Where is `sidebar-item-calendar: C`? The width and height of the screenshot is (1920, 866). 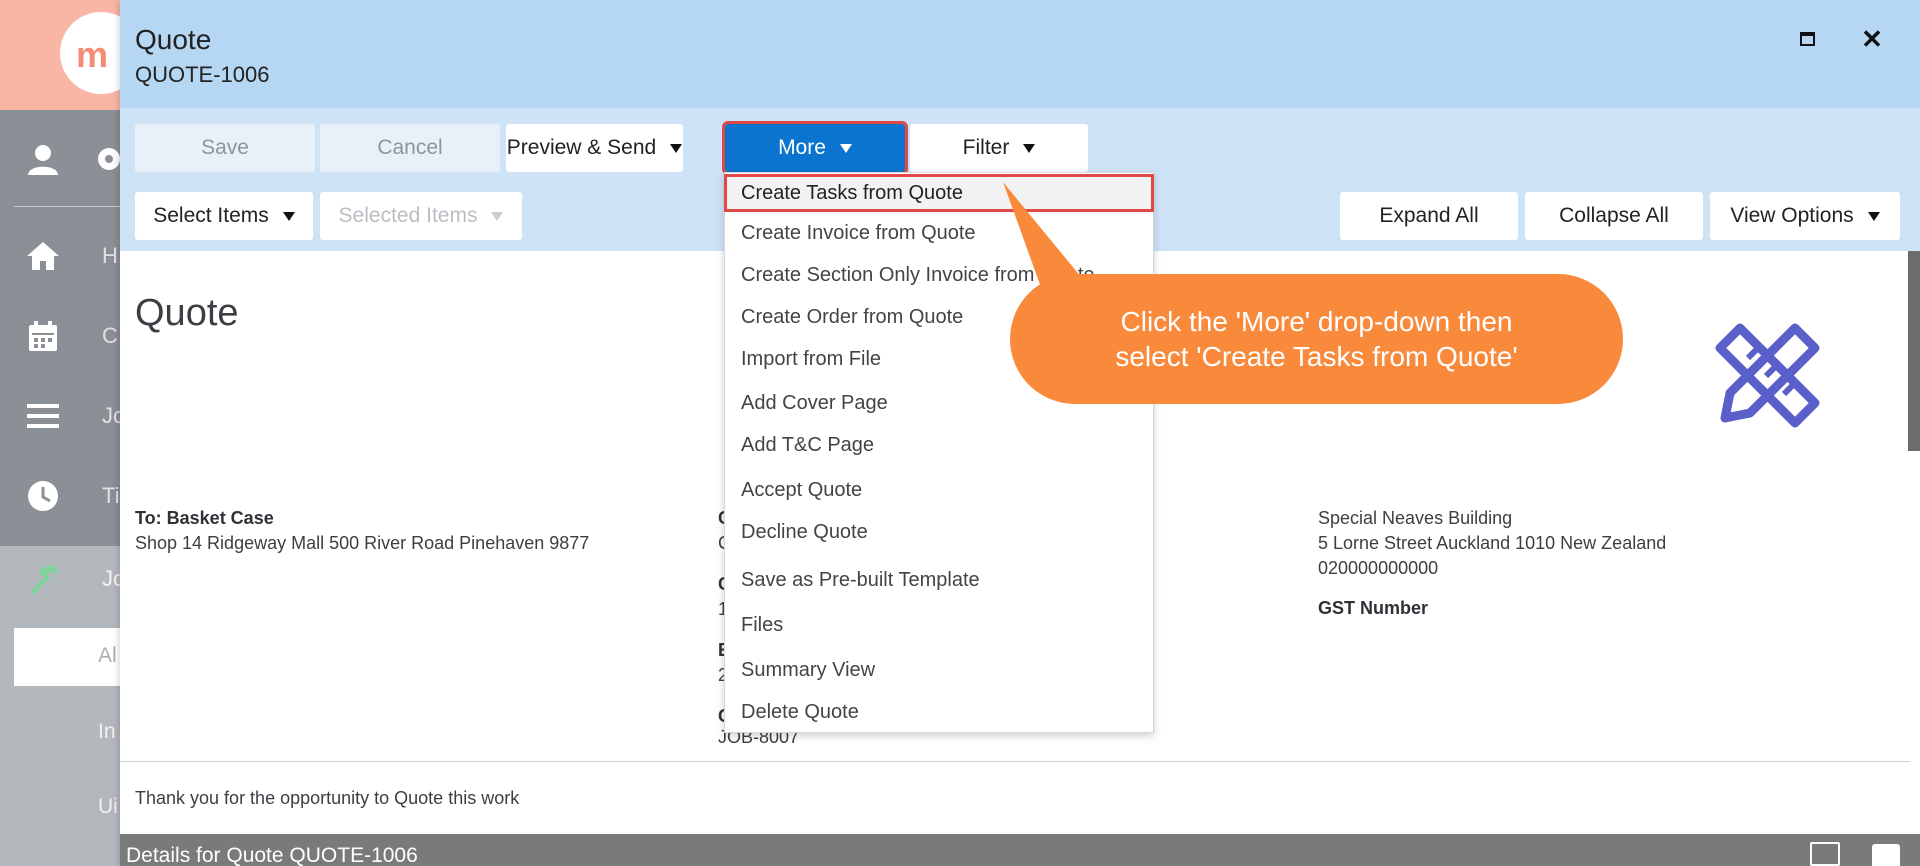 sidebar-item-calendar: C is located at coordinates (60, 335).